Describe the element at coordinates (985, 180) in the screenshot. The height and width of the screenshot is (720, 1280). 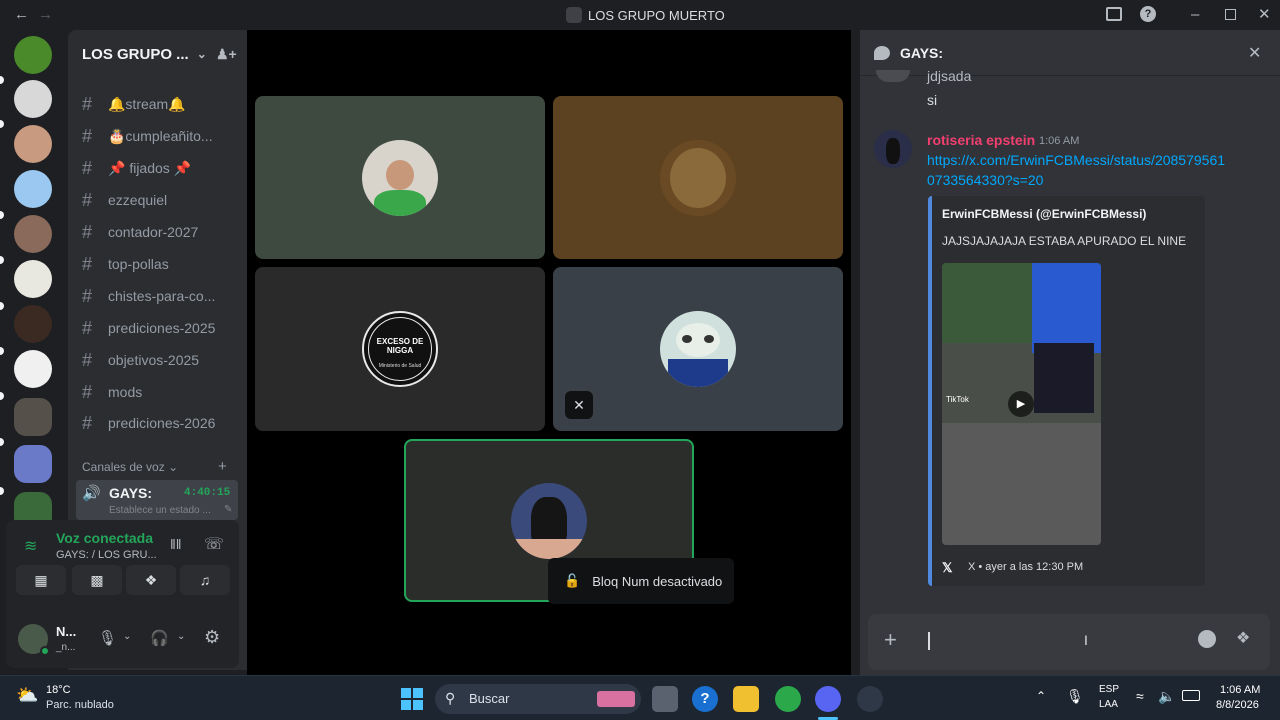
I see `message-link: 0733564330?s=20` at that location.